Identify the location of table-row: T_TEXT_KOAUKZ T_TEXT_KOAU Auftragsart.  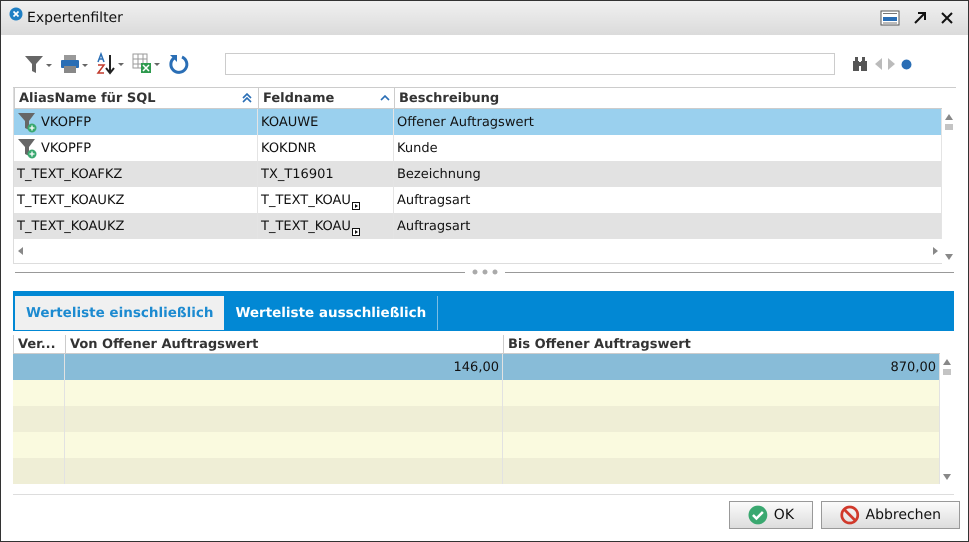
(478, 226).